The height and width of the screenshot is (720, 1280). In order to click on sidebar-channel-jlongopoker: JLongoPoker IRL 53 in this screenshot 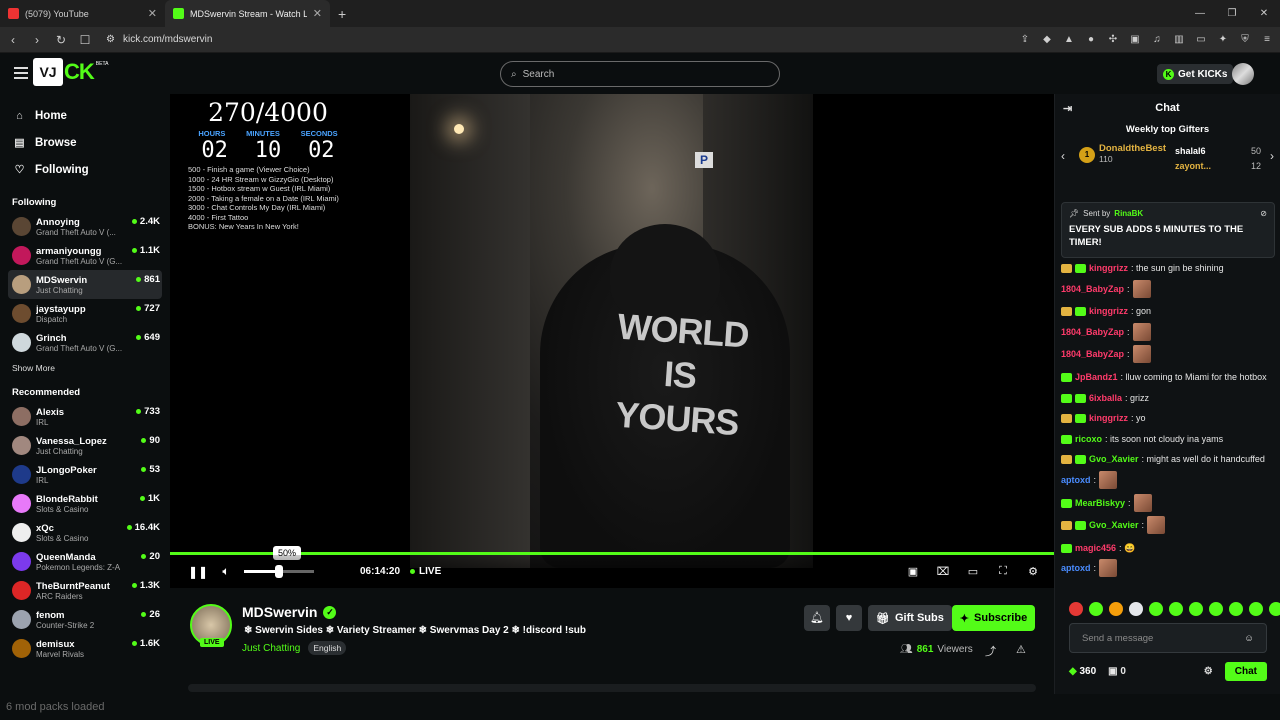, I will do `click(85, 474)`.